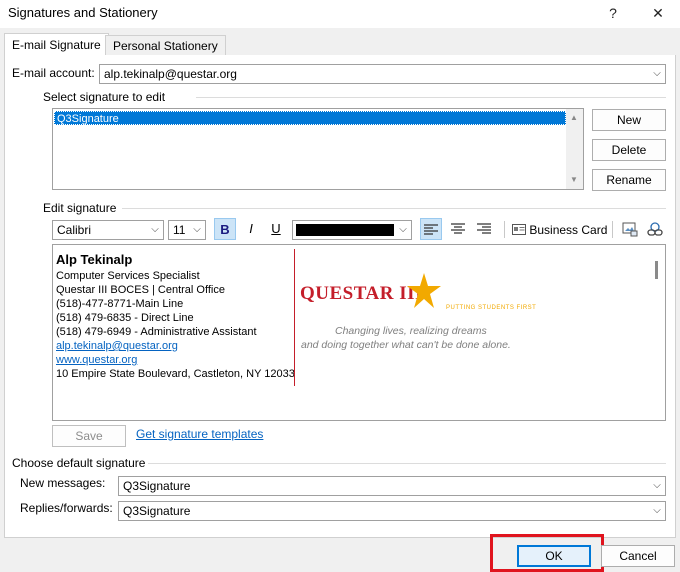 Image resolution: width=680 pixels, height=572 pixels. What do you see at coordinates (629, 180) in the screenshot?
I see `rename-signature-button: Rename` at bounding box center [629, 180].